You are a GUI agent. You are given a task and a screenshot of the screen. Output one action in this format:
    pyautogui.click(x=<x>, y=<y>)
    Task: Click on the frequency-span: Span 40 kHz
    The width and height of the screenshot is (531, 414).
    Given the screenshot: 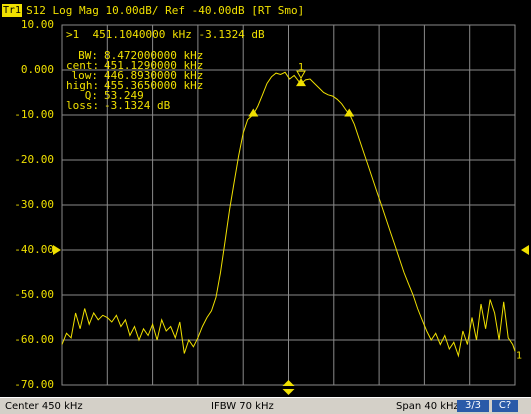 What is the action you would take?
    pyautogui.click(x=427, y=406)
    